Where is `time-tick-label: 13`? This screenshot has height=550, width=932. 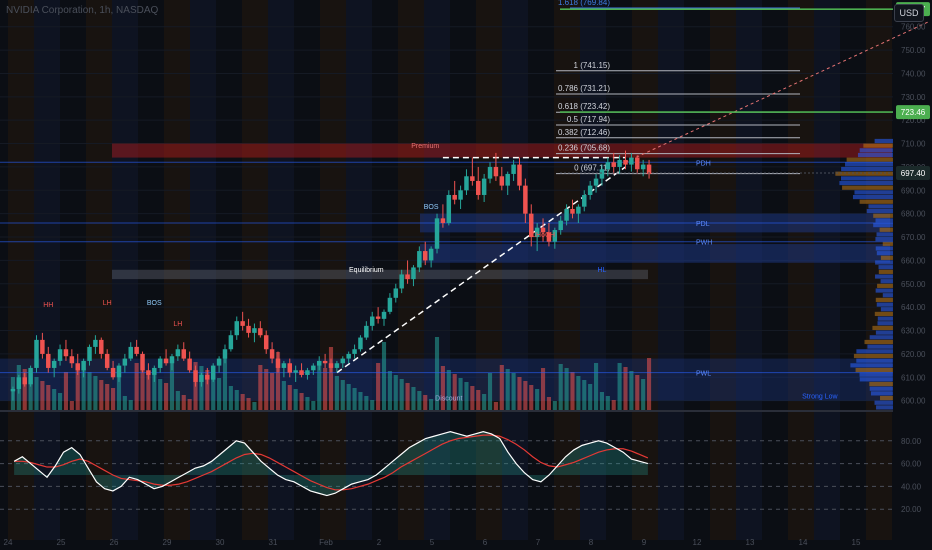
time-tick-label: 13 is located at coordinates (750, 542).